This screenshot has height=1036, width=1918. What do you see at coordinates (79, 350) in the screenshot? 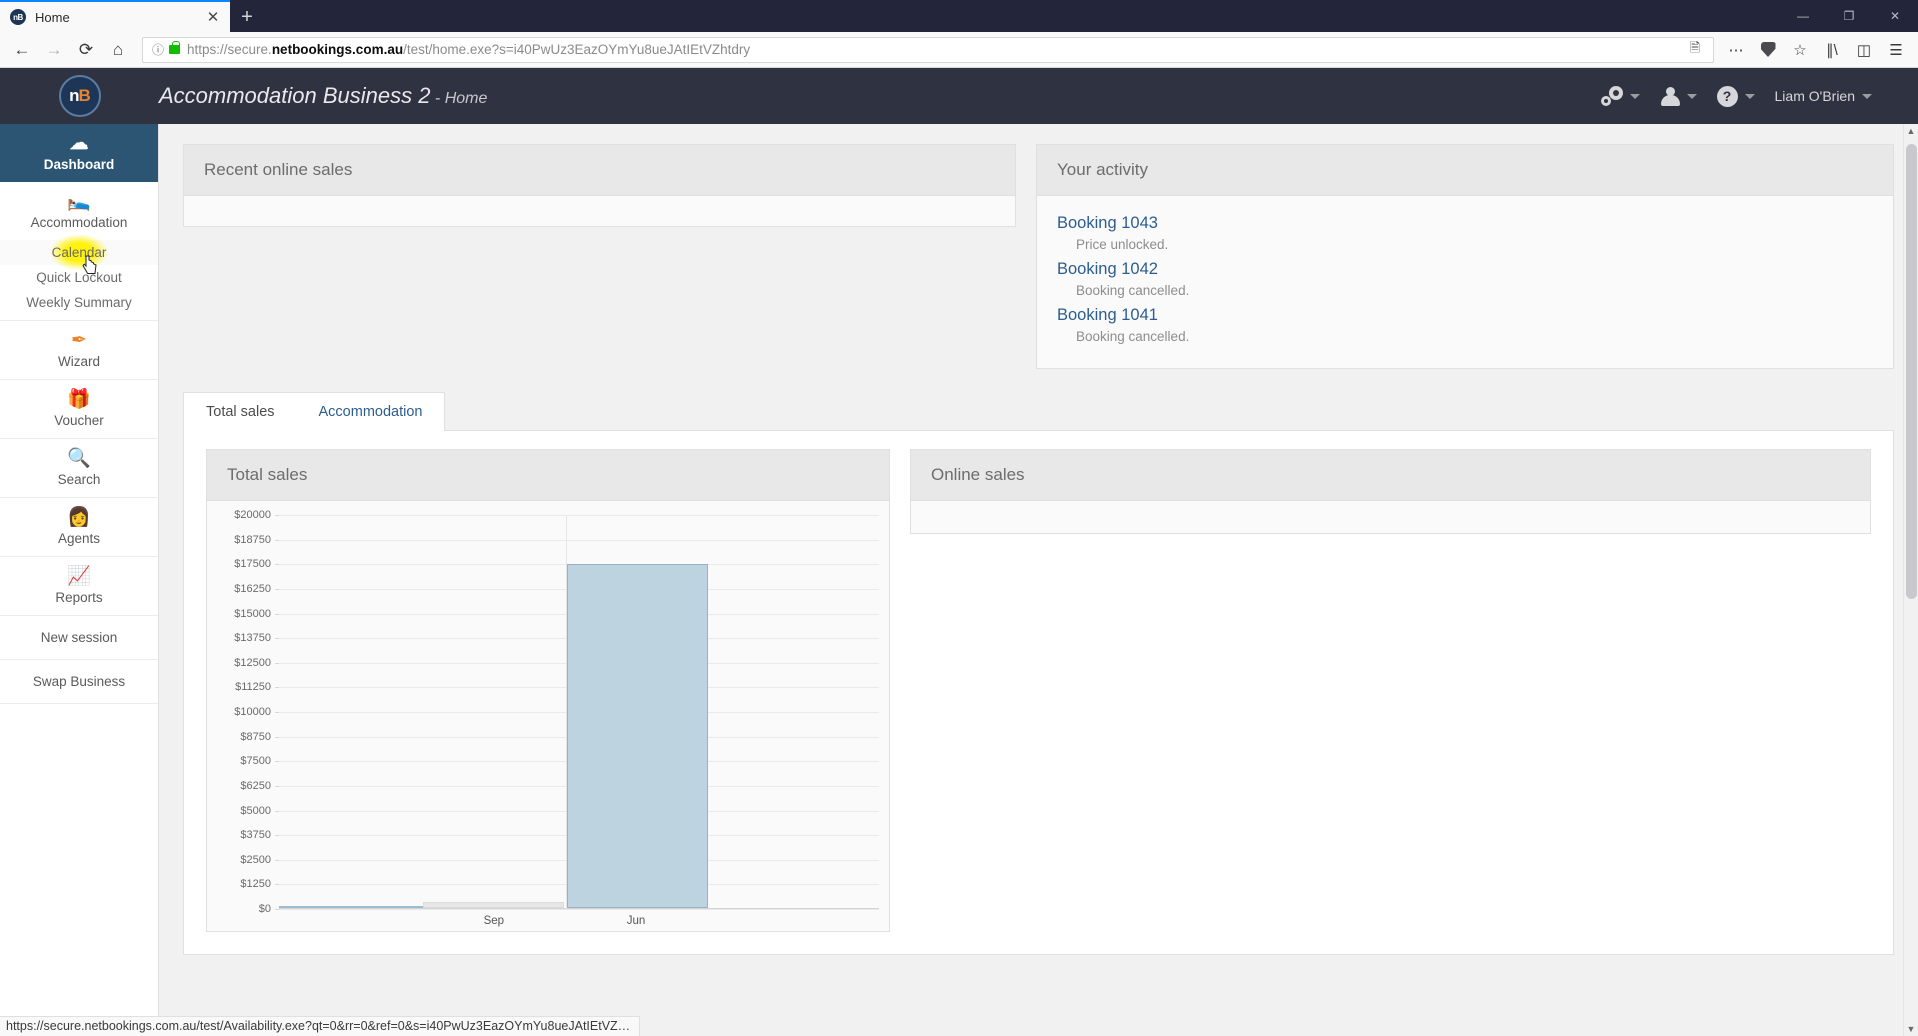
I see `sidebar-item-wizard: ✒ Wizard` at bounding box center [79, 350].